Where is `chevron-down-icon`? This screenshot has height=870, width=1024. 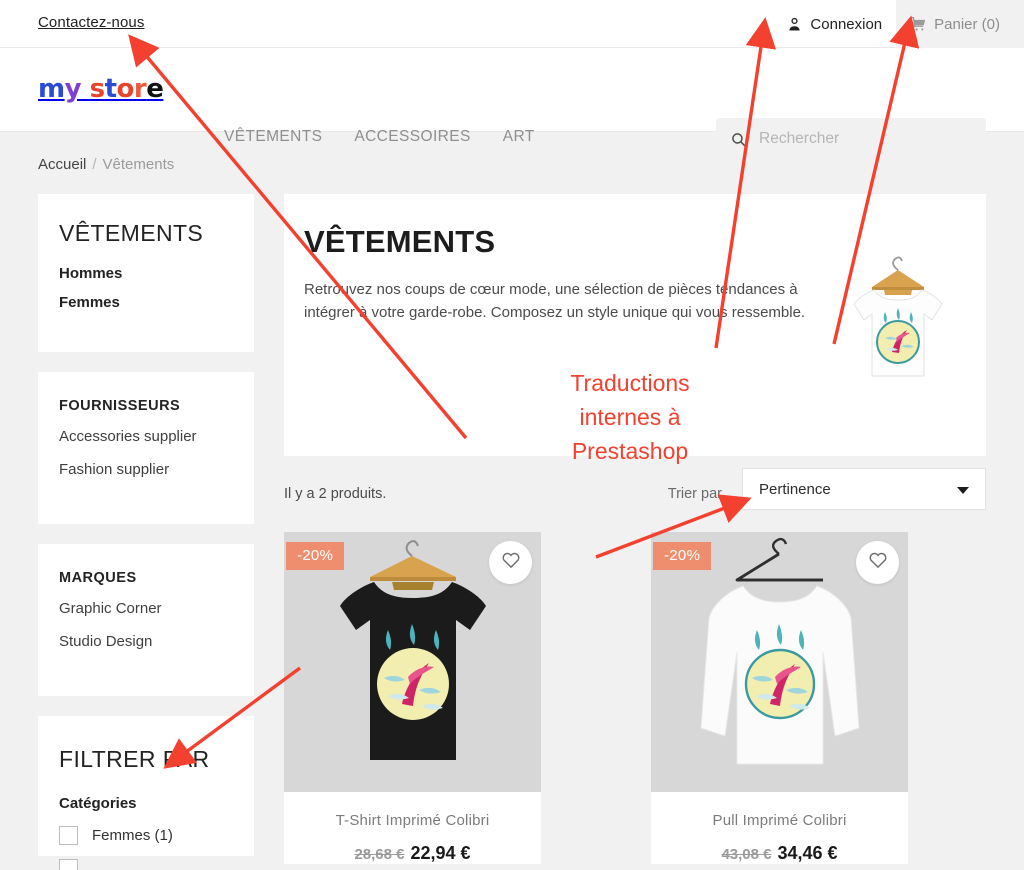 chevron-down-icon is located at coordinates (963, 490).